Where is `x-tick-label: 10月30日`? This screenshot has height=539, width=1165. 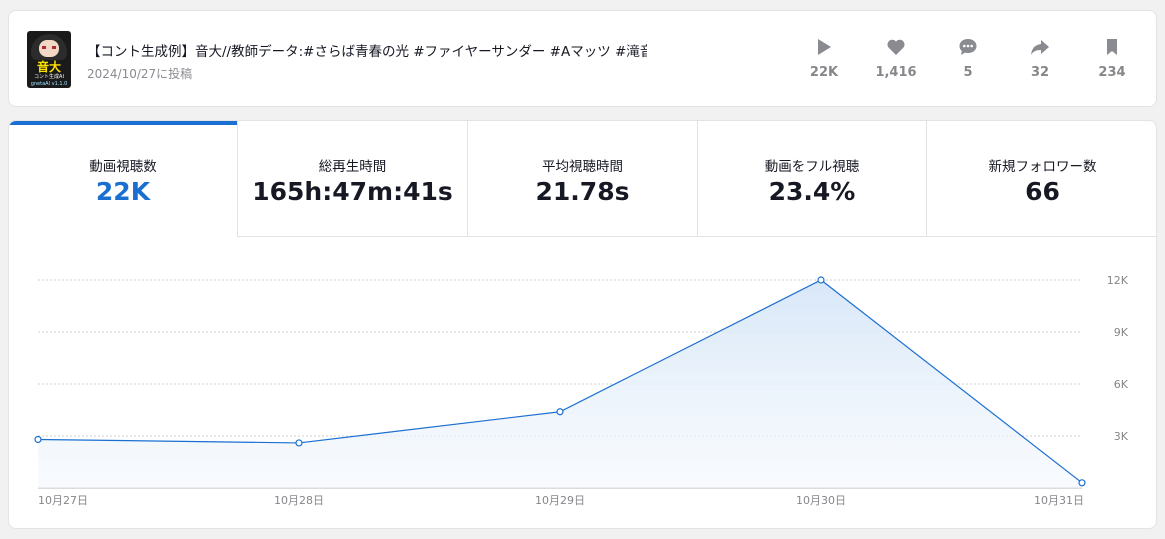
x-tick-label: 10月30日 is located at coordinates (821, 500).